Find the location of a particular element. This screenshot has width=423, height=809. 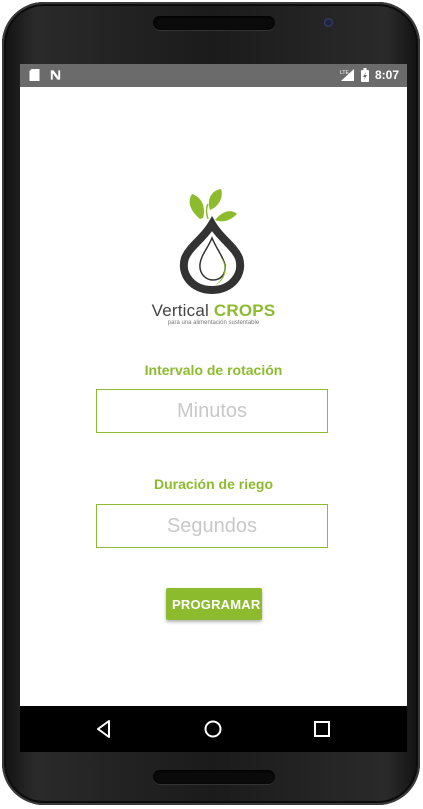

bottom-speaker is located at coordinates (214, 777).